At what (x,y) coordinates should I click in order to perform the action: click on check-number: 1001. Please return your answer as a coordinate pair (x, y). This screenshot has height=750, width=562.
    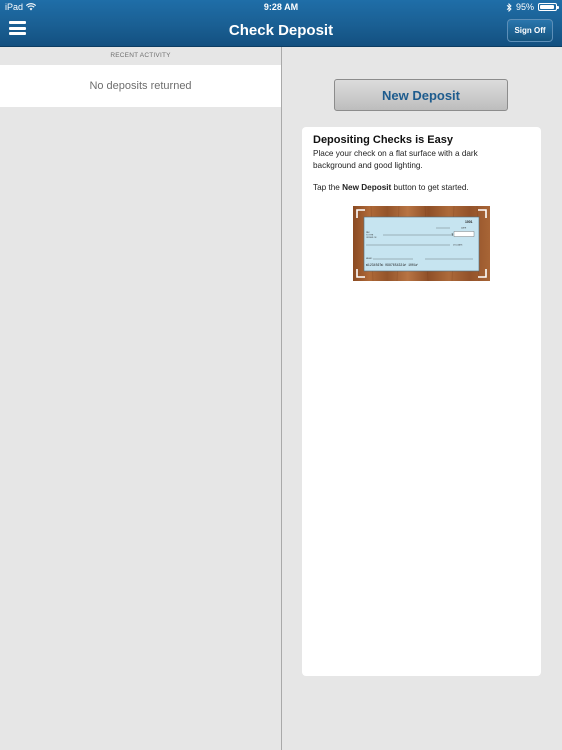
    Looking at the image, I should click on (469, 222).